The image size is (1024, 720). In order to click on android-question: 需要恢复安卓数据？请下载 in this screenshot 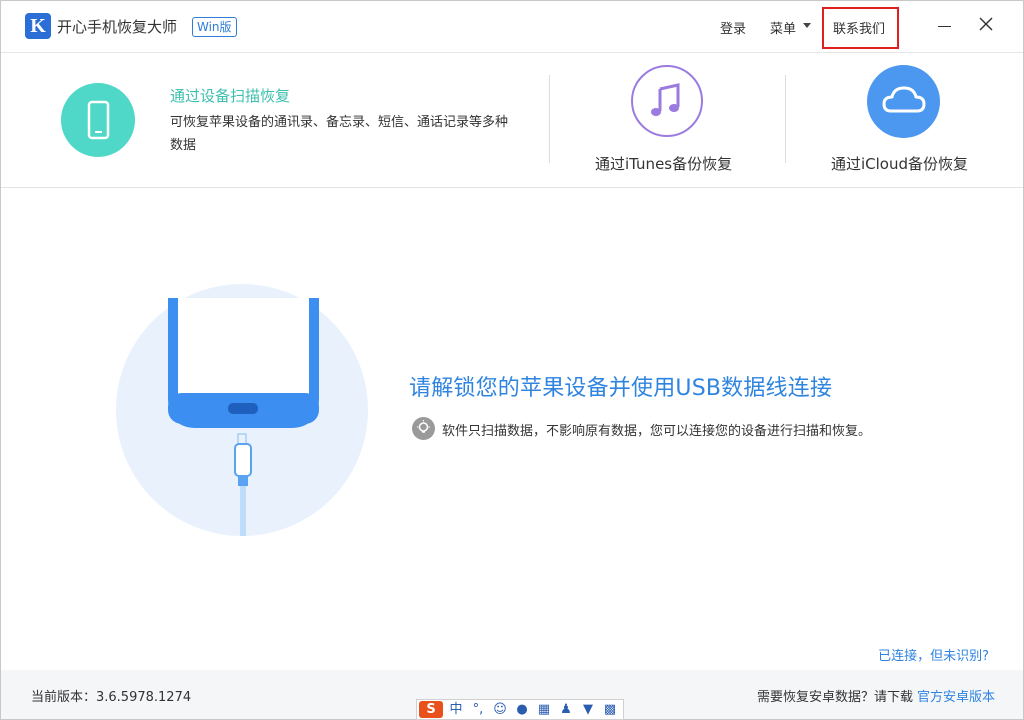, I will do `click(834, 697)`.